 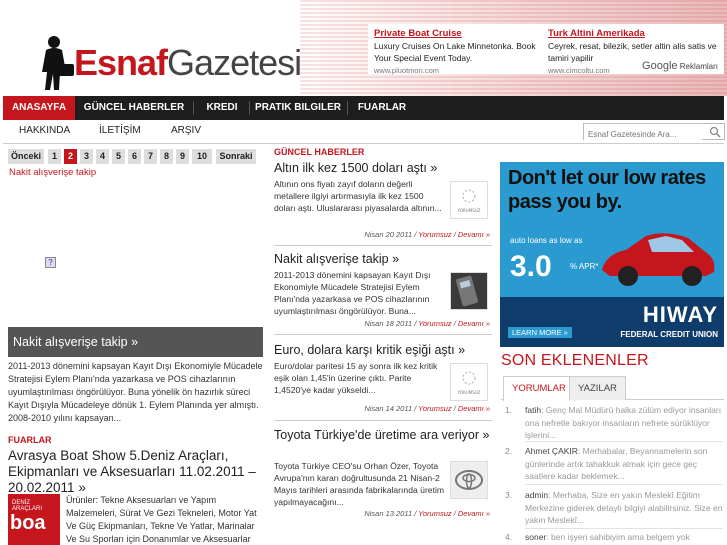 I want to click on ad-title: Turk Altini Amerikada, so click(x=636, y=34).